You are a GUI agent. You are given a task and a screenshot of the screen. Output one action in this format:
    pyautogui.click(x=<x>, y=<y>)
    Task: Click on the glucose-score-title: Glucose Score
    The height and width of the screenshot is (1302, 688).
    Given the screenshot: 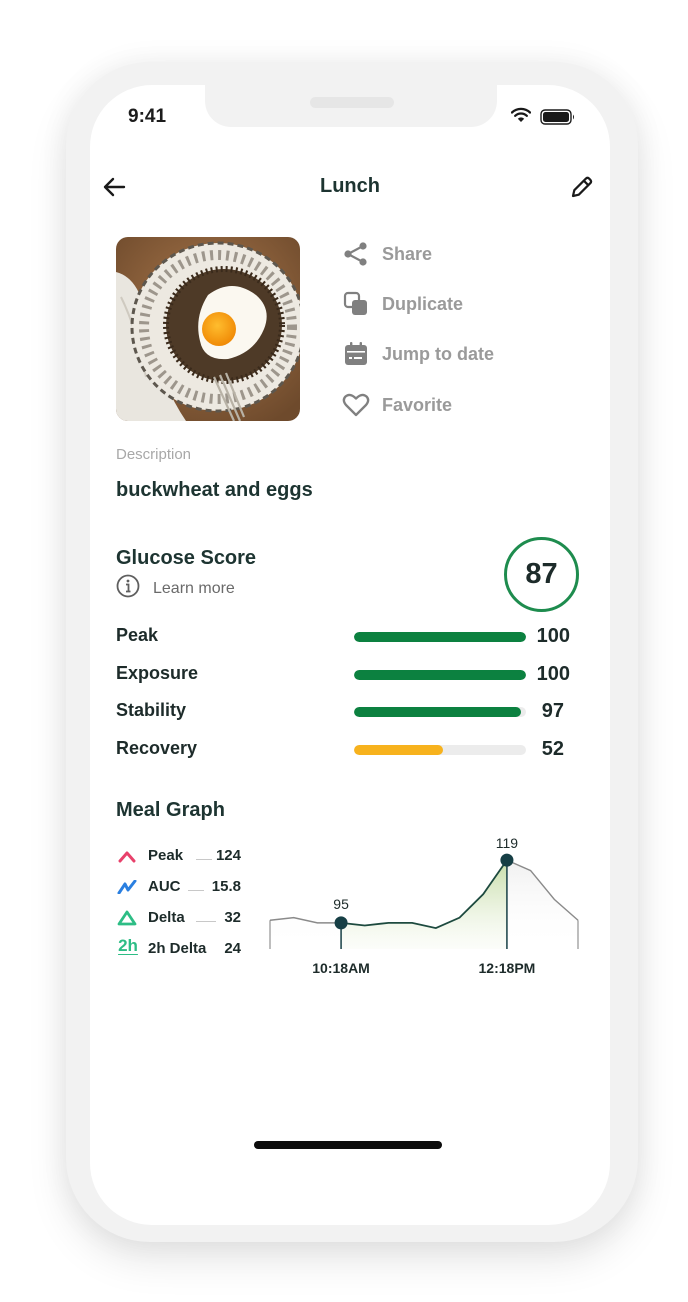 What is the action you would take?
    pyautogui.click(x=186, y=558)
    